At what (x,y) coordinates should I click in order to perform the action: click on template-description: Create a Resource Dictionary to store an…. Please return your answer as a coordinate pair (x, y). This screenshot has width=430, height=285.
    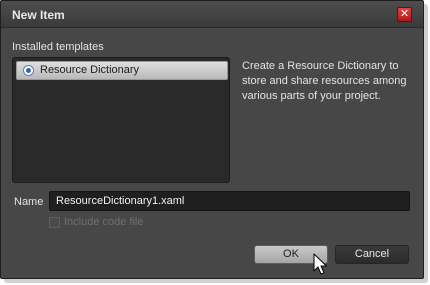
    Looking at the image, I should click on (324, 81).